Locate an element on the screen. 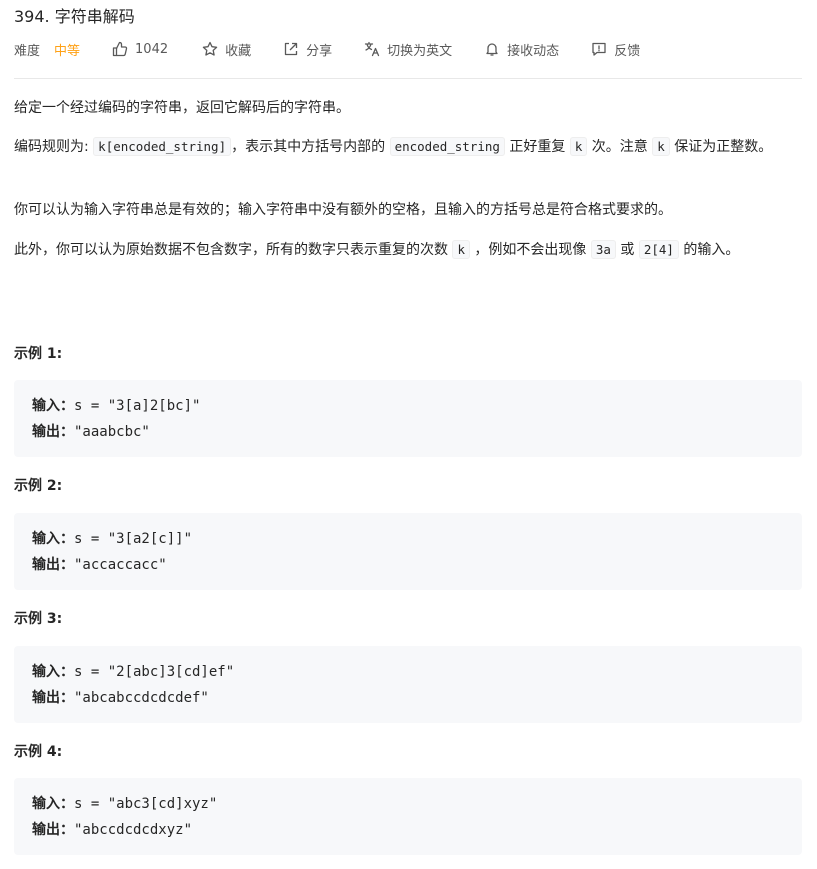 This screenshot has height=869, width=817. text-span: ，表示其中方括号内部的 is located at coordinates (310, 147).